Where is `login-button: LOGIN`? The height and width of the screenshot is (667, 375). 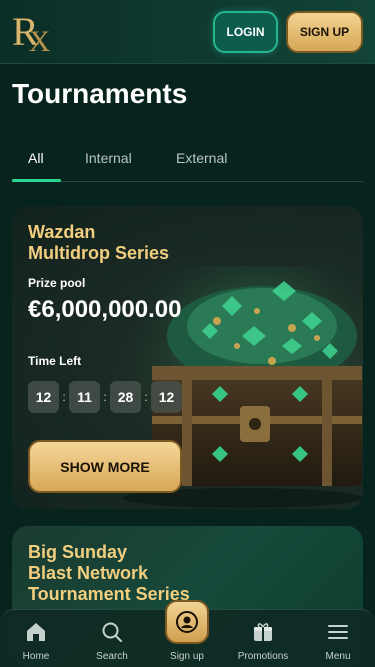 login-button: LOGIN is located at coordinates (245, 32).